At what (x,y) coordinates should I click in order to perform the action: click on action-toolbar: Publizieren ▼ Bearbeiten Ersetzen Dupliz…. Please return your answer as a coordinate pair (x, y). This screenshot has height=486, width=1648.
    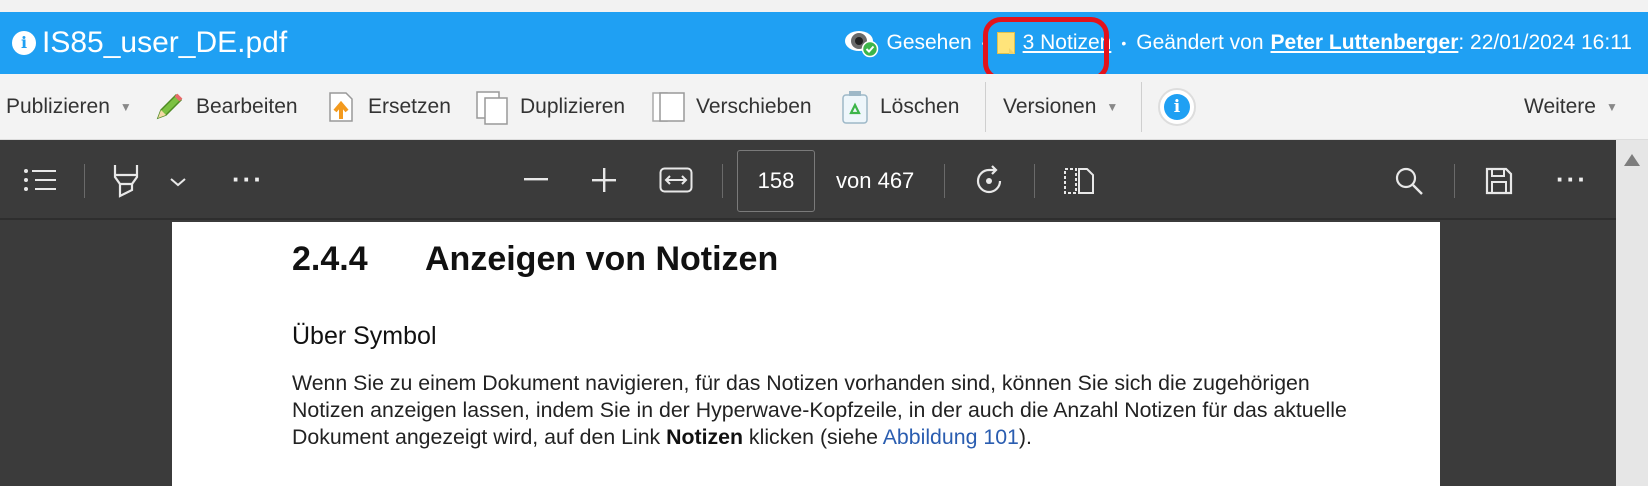
    Looking at the image, I should click on (824, 107).